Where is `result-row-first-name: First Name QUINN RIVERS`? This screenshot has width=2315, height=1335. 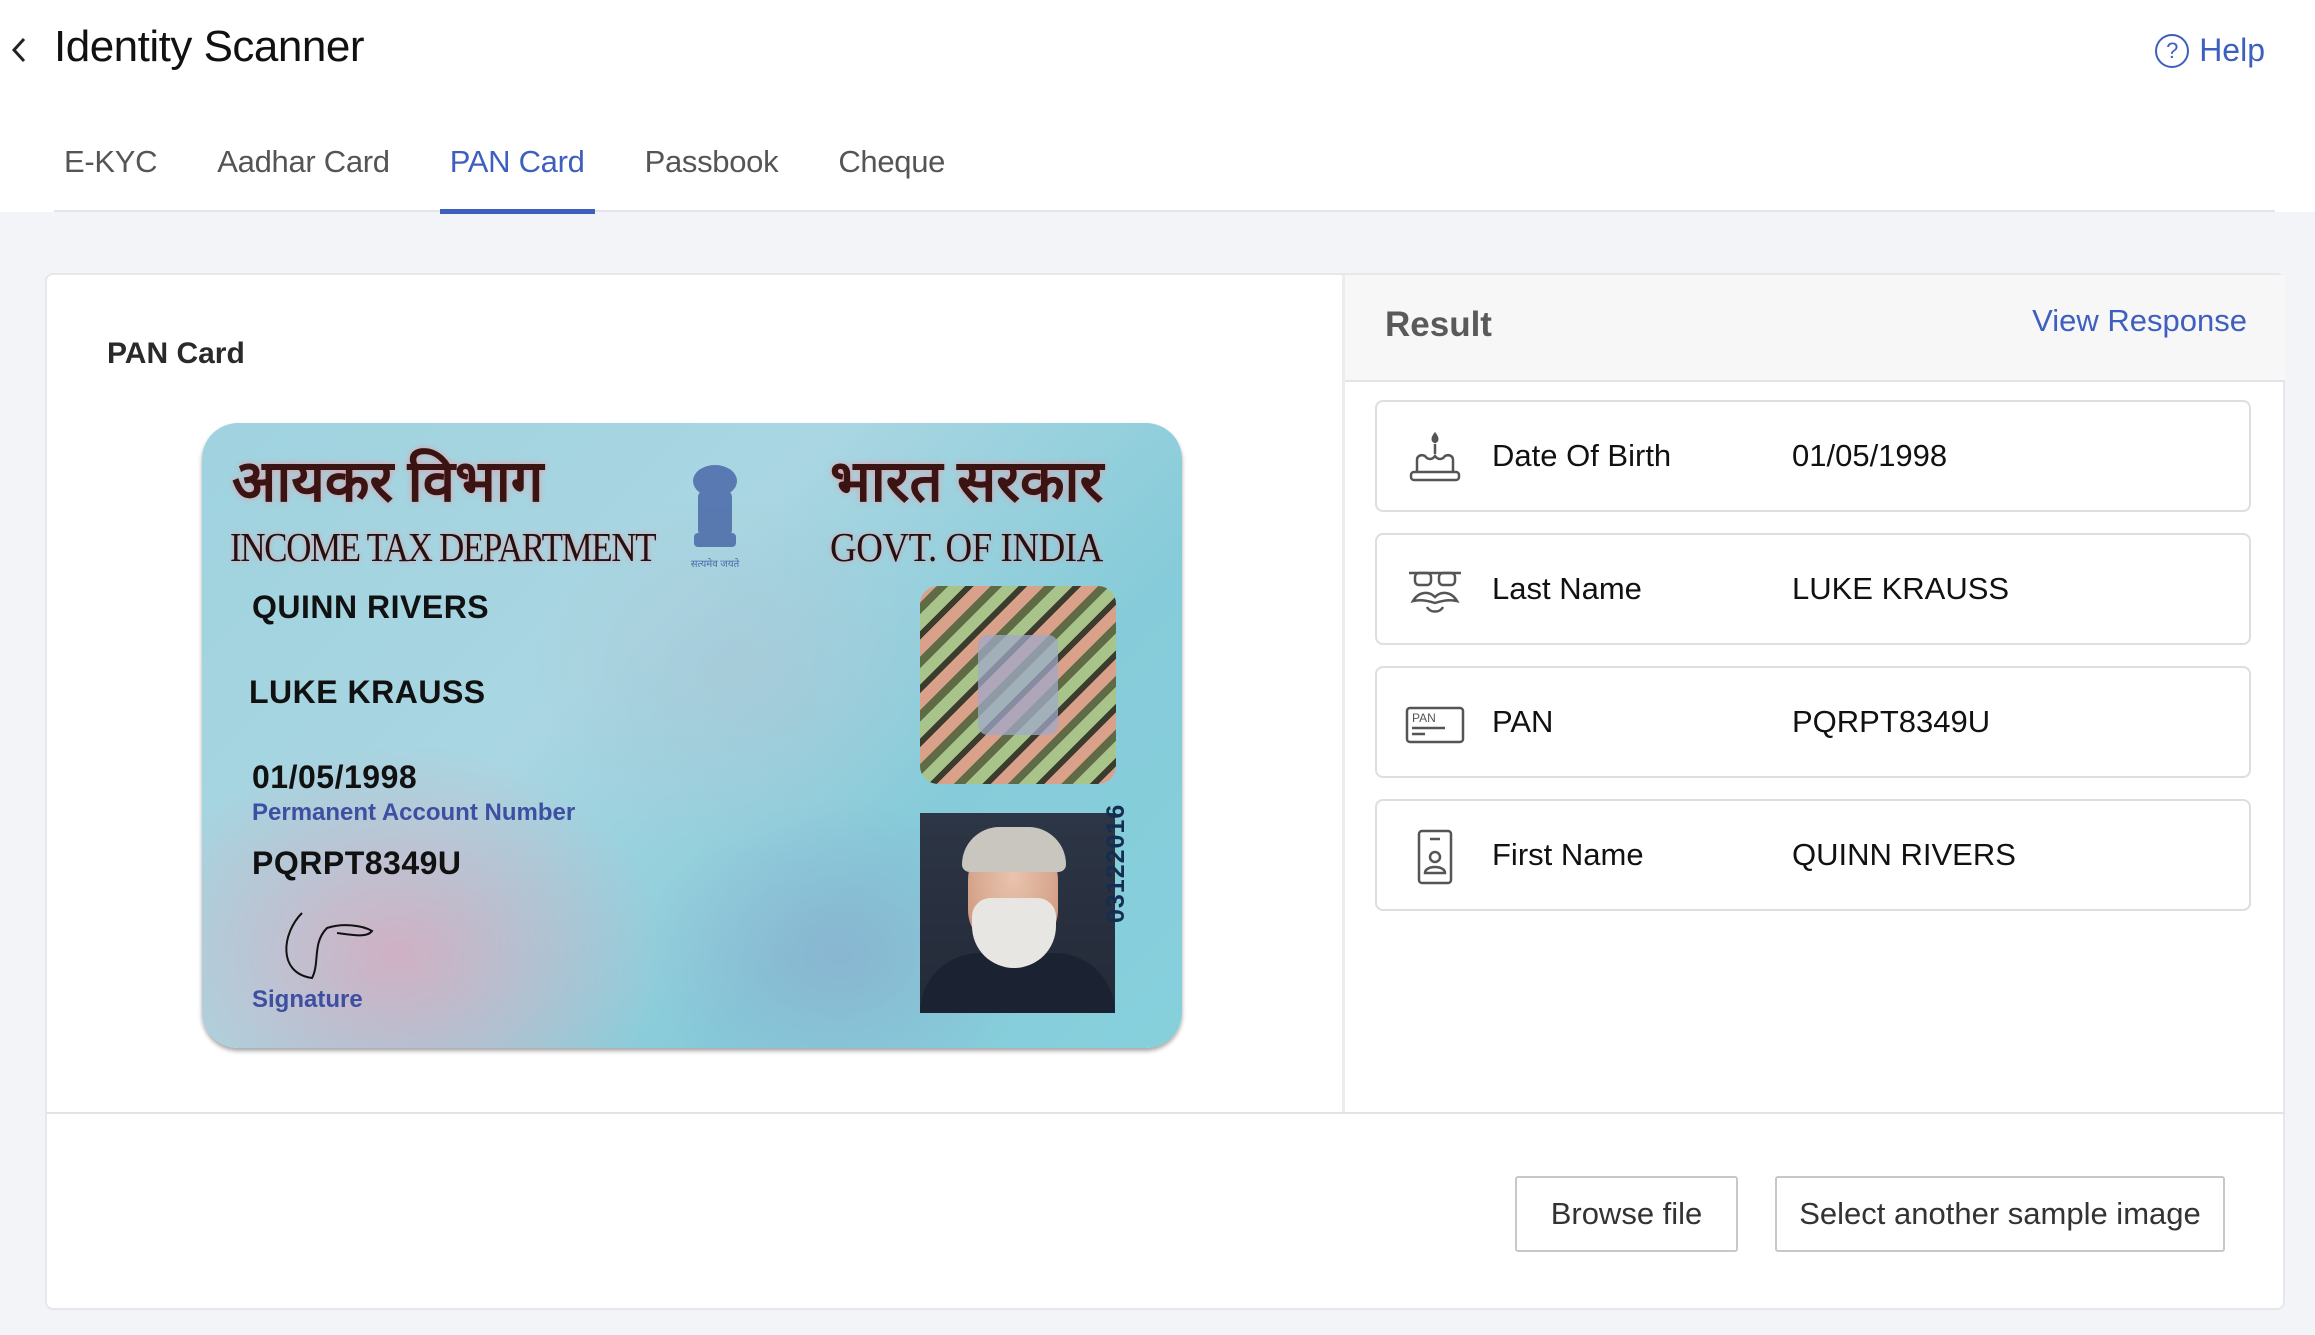 result-row-first-name: First Name QUINN RIVERS is located at coordinates (1813, 855).